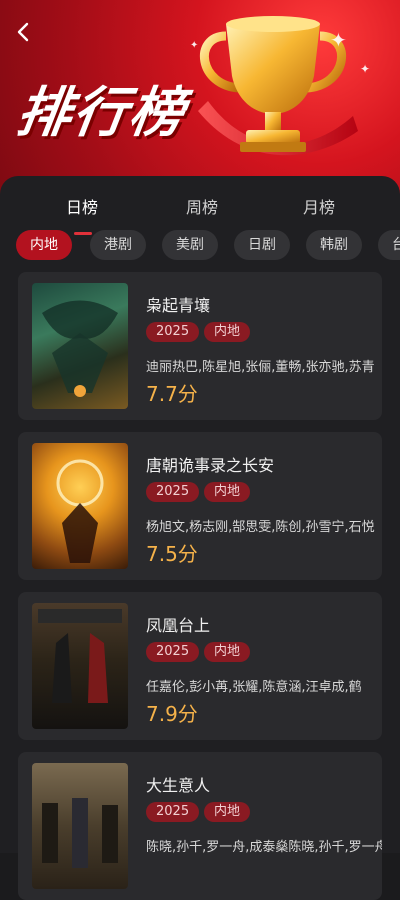  Describe the element at coordinates (200, 666) in the screenshot. I see `ranking-card: 凤凰台上 2025 内地 任嘉伦,彭小苒,张耀,陈意涵,汪卓成,鹤 7.9分` at that location.